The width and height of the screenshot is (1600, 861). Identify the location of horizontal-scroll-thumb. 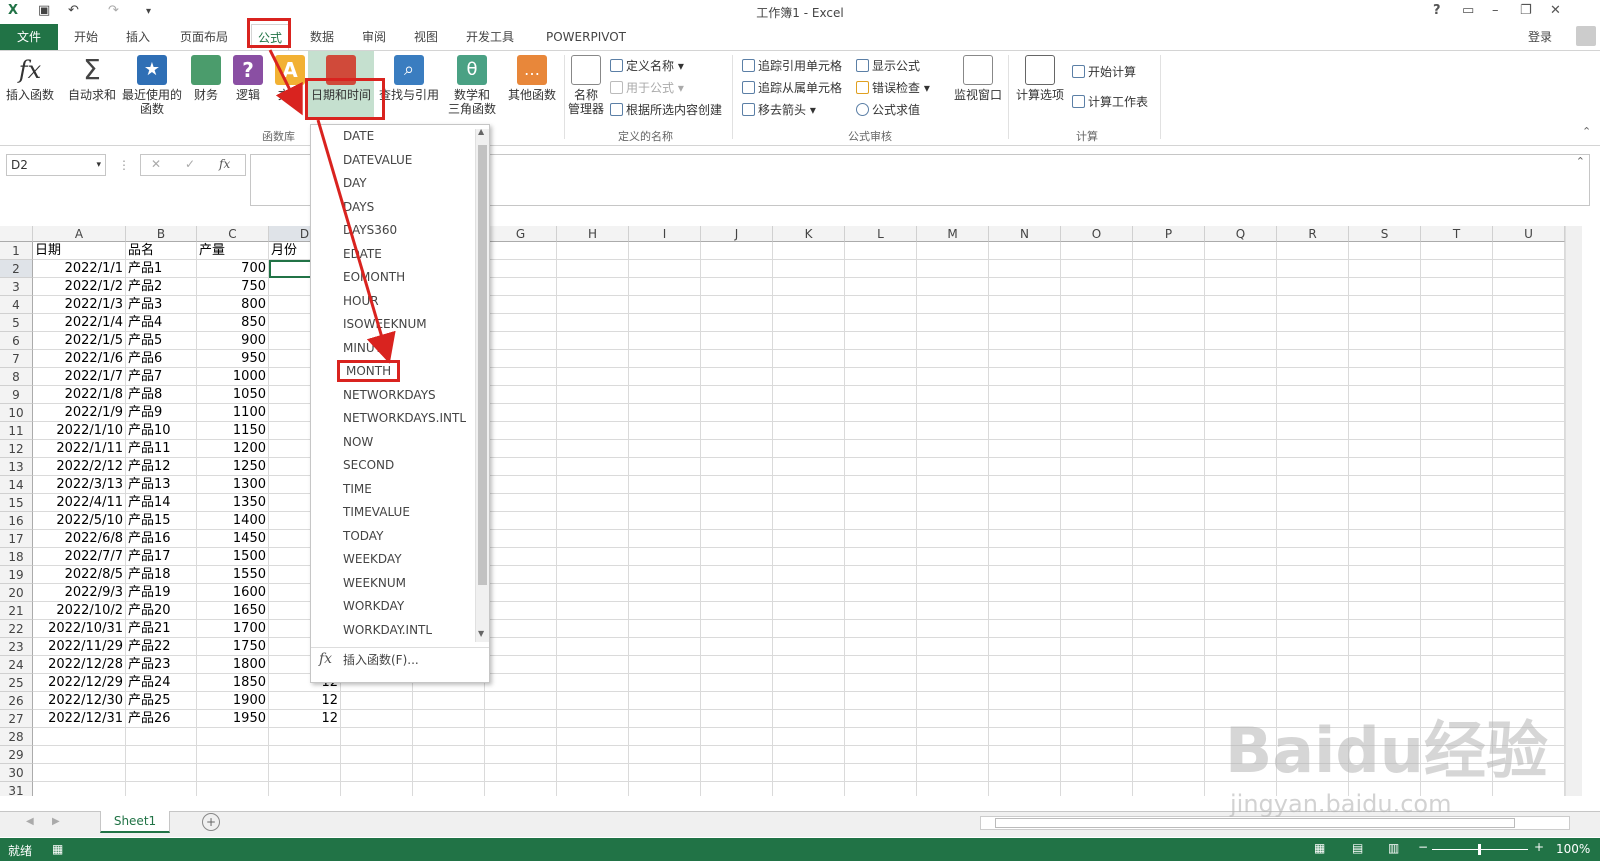
(1255, 823).